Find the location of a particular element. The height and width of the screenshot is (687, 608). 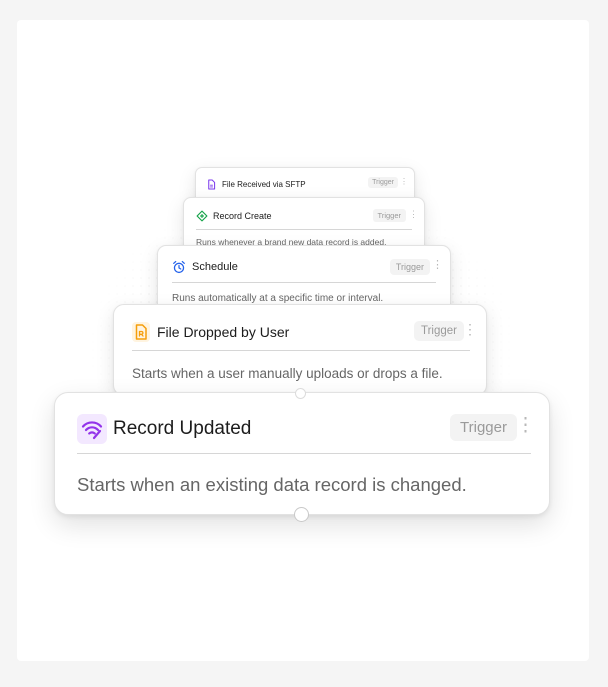

connector-handle-bottom is located at coordinates (301, 514).